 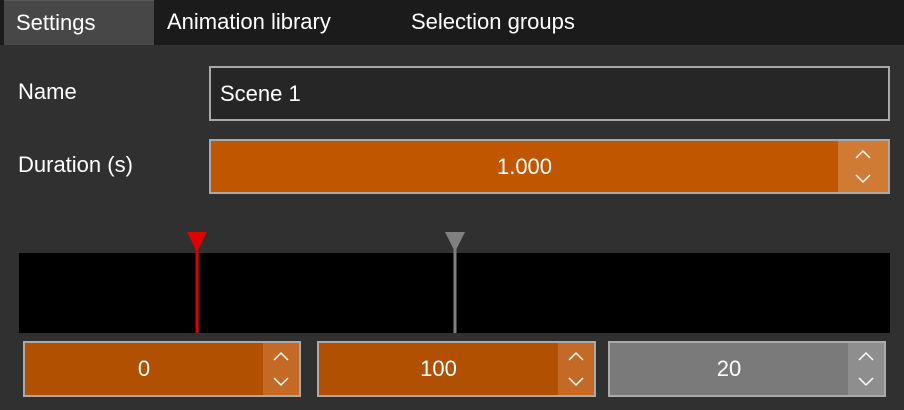 I want to click on start-frame-spinner-arrows, so click(x=281, y=369).